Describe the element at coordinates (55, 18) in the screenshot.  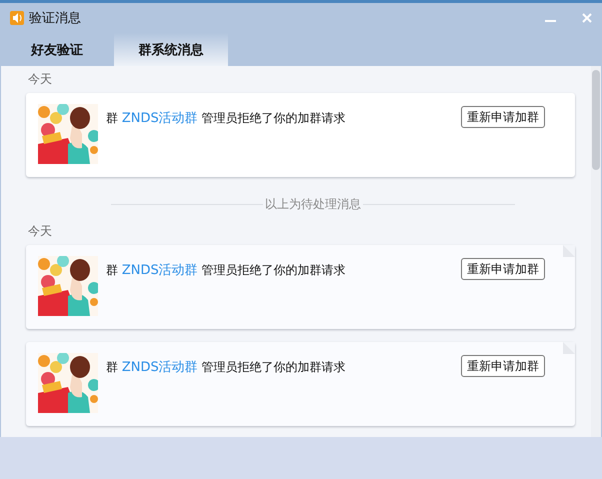
I see `window-title: 验证消息` at that location.